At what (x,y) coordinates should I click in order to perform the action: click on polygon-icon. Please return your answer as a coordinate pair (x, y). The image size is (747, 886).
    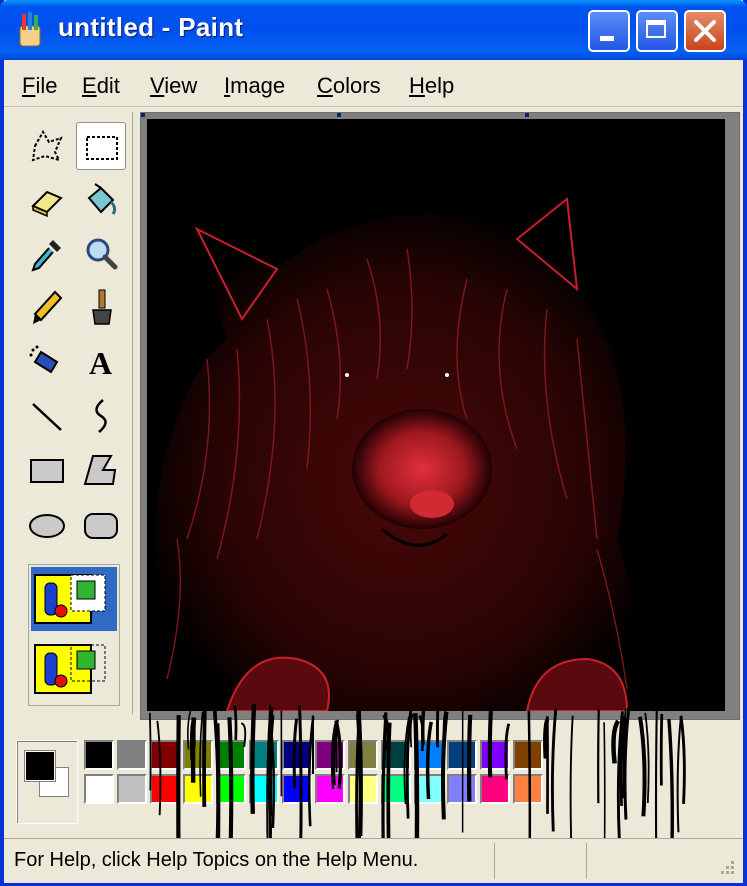
    Looking at the image, I should click on (100, 470).